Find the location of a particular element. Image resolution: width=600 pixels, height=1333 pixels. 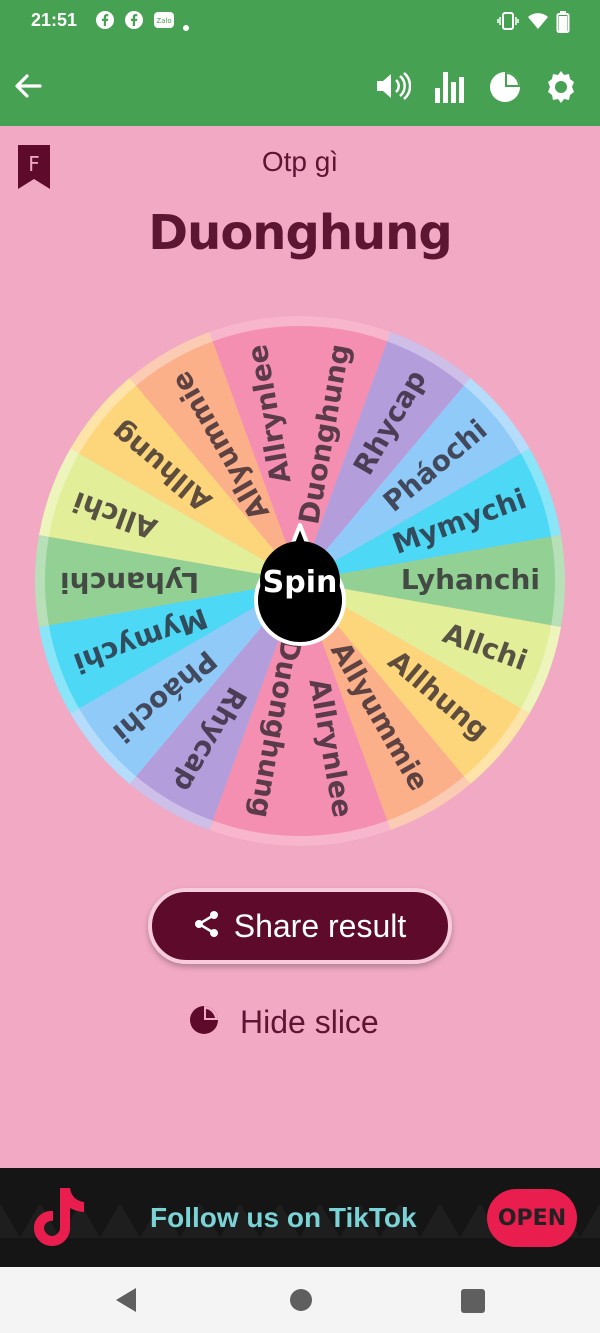

ad-banner: Follow us on TikTok OPEN is located at coordinates (300, 1217).